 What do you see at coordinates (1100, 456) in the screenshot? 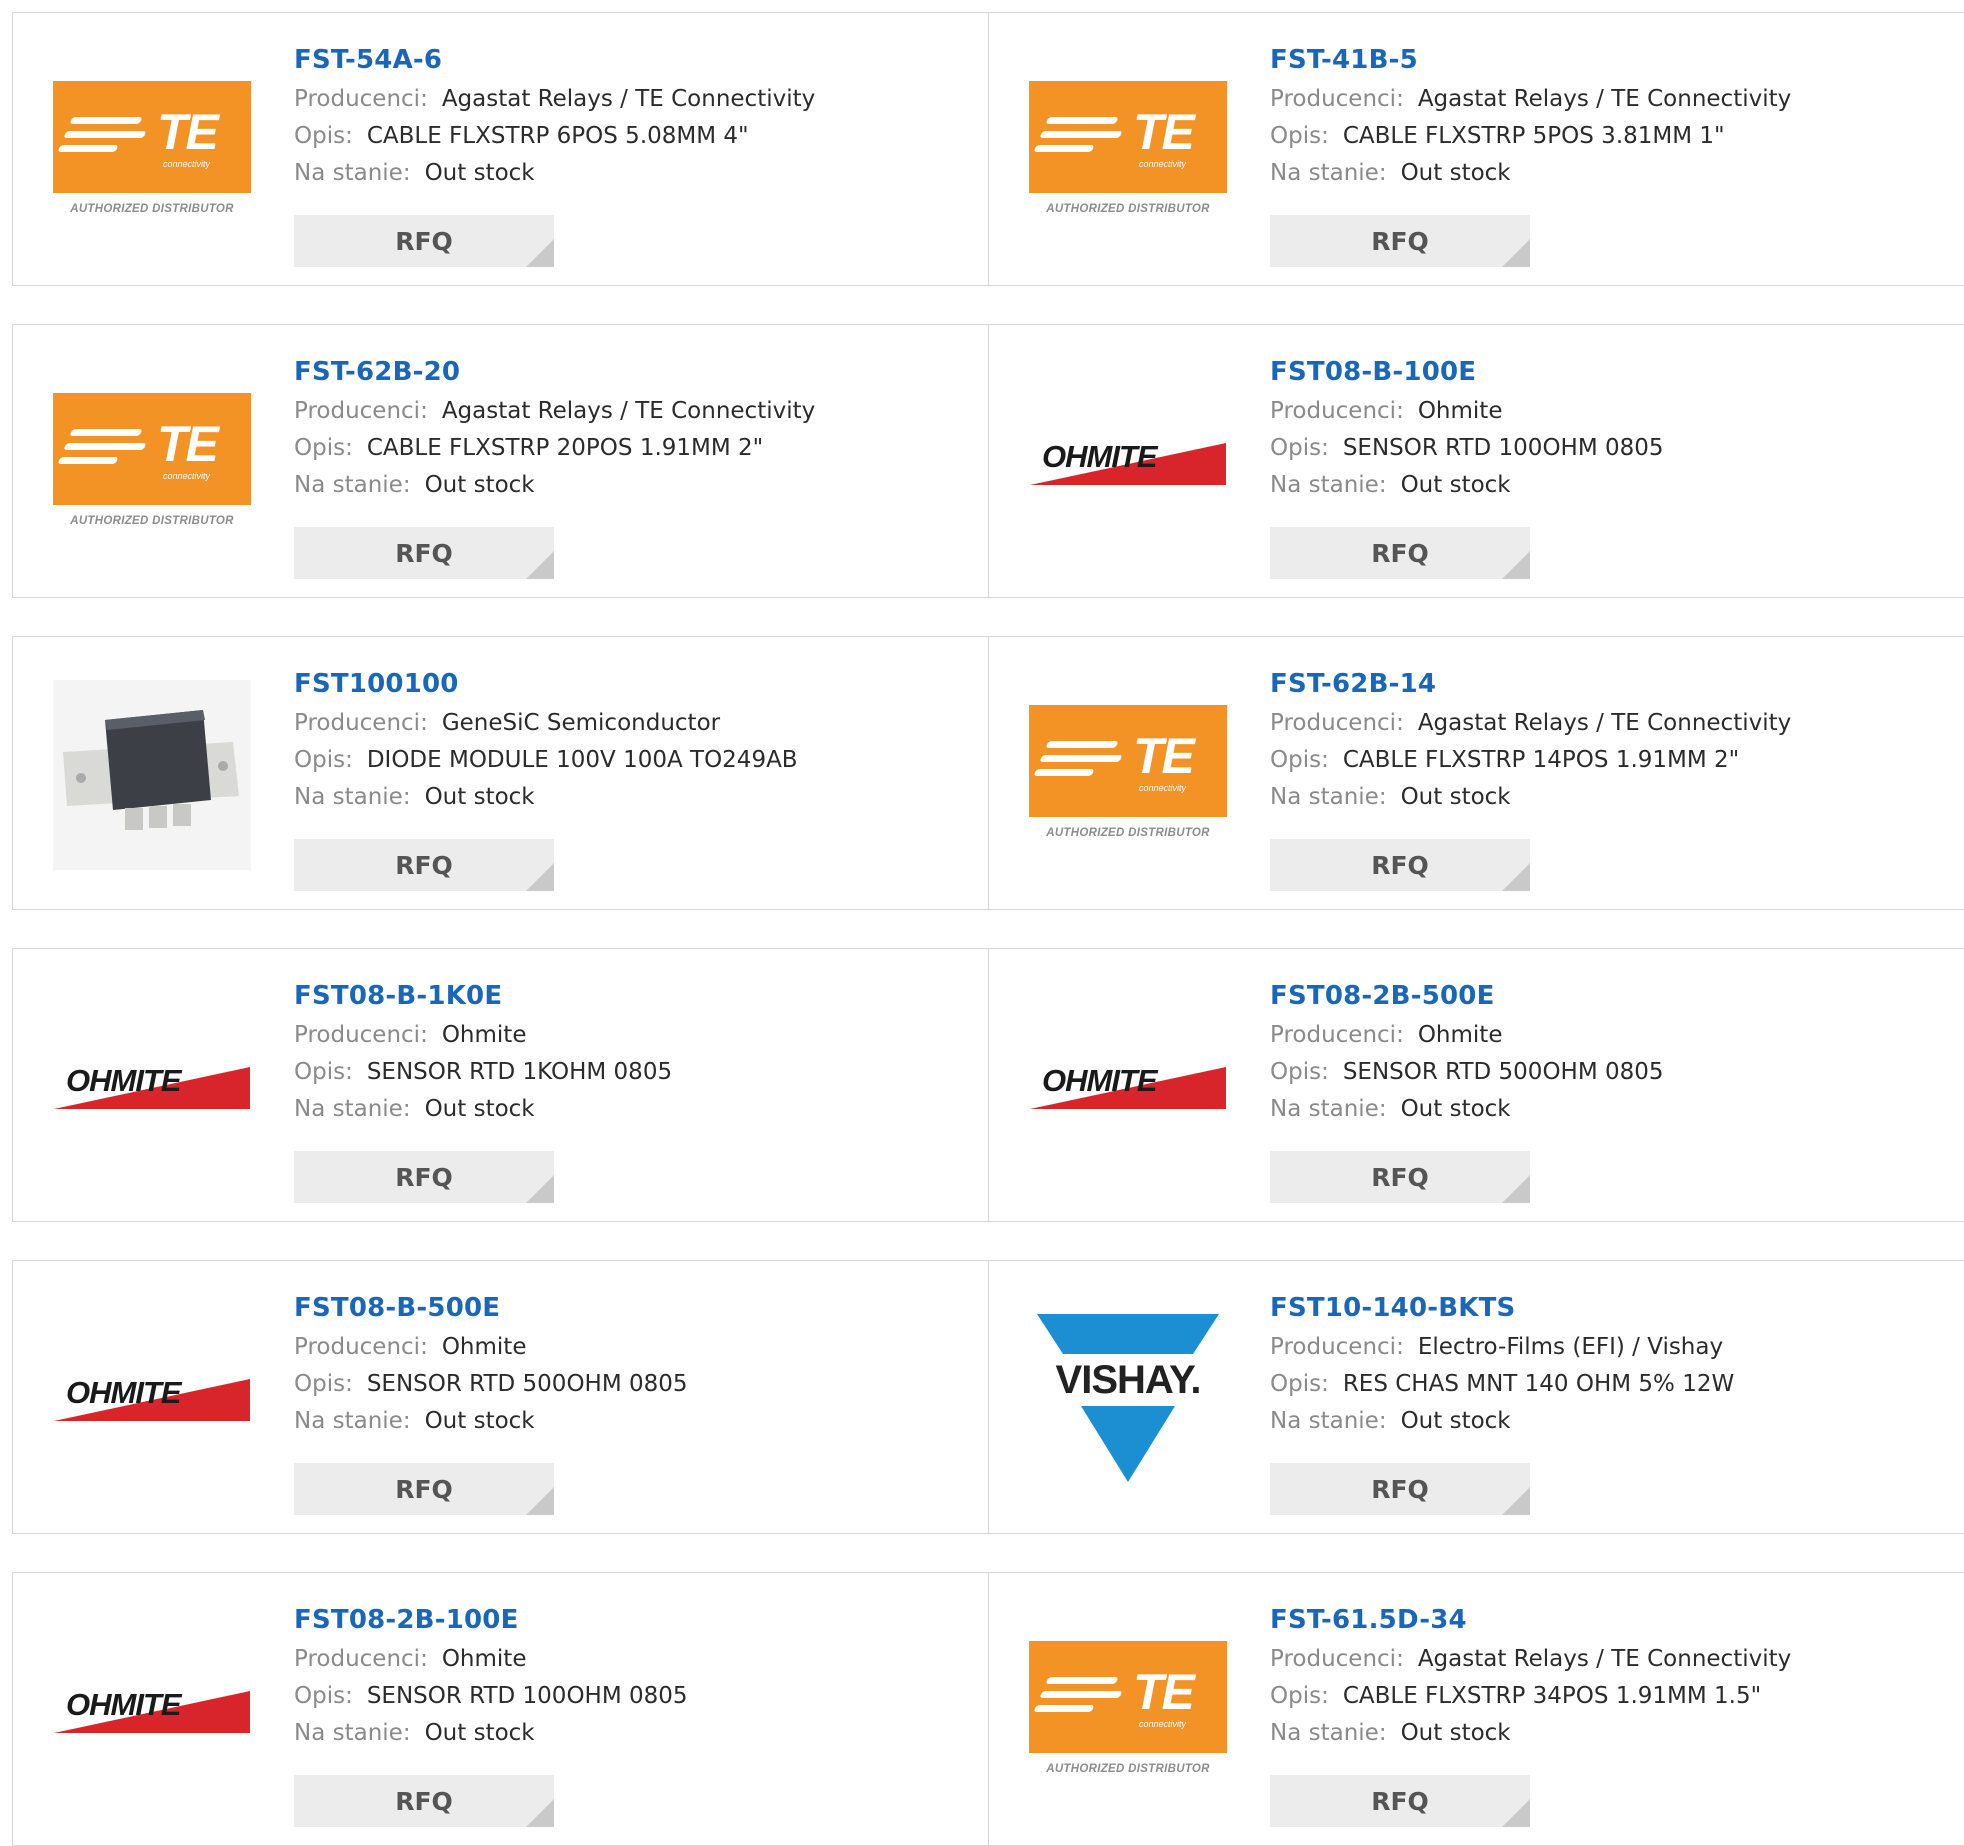
I see `ohmite-text: OHMITE` at bounding box center [1100, 456].